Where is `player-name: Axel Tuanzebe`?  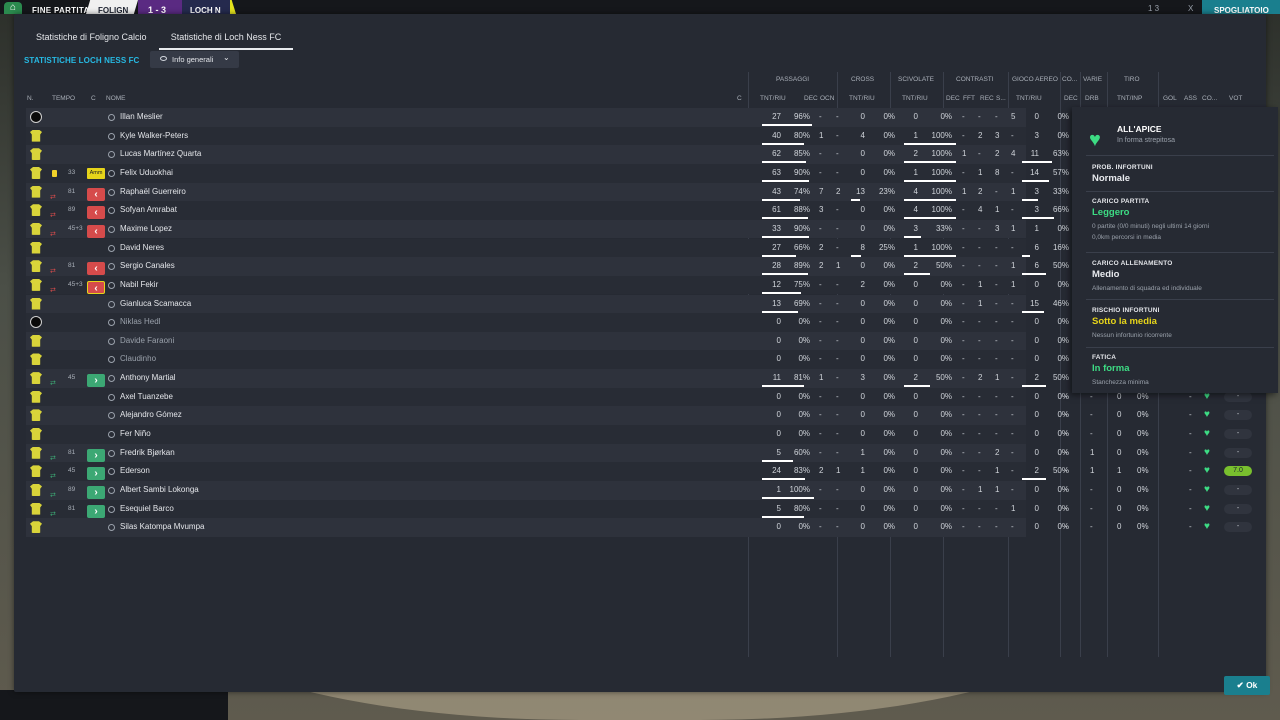 player-name: Axel Tuanzebe is located at coordinates (146, 397).